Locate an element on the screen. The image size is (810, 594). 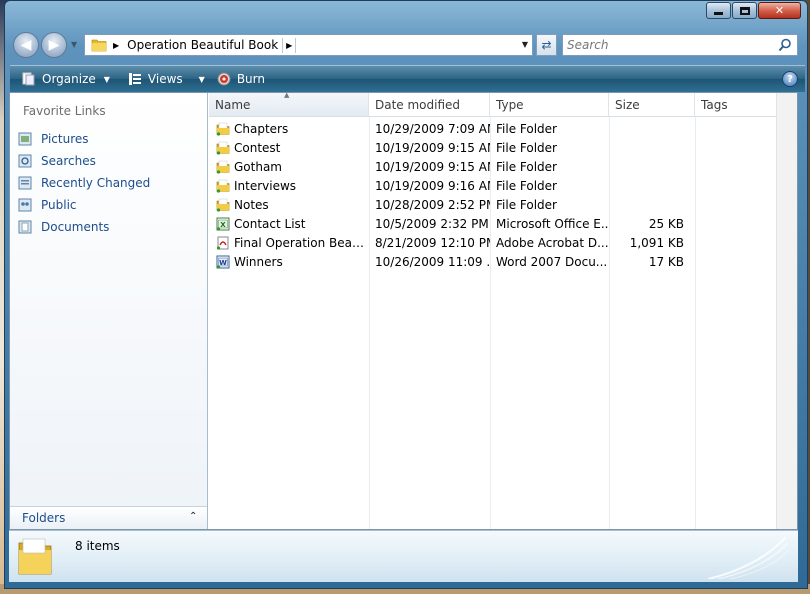
public-folder-icon is located at coordinates (25, 205).